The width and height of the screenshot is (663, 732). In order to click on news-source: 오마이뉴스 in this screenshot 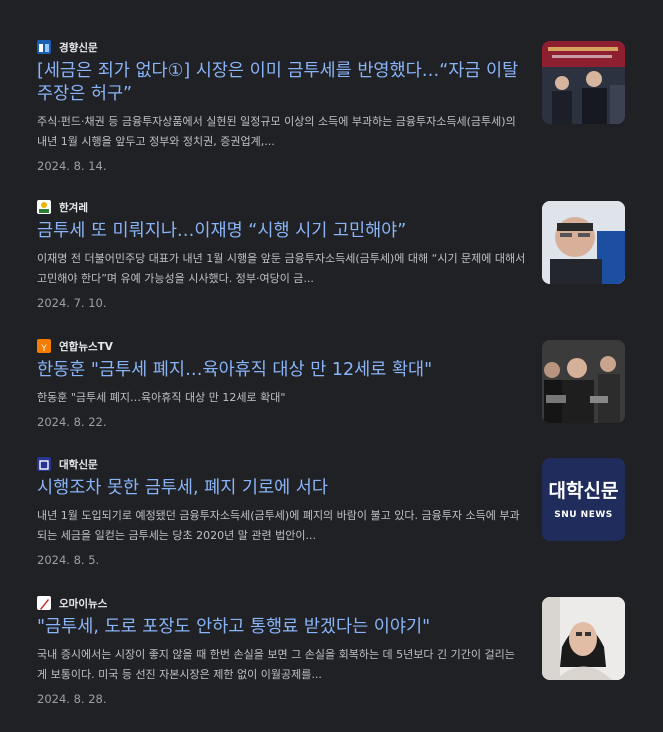, I will do `click(331, 603)`.